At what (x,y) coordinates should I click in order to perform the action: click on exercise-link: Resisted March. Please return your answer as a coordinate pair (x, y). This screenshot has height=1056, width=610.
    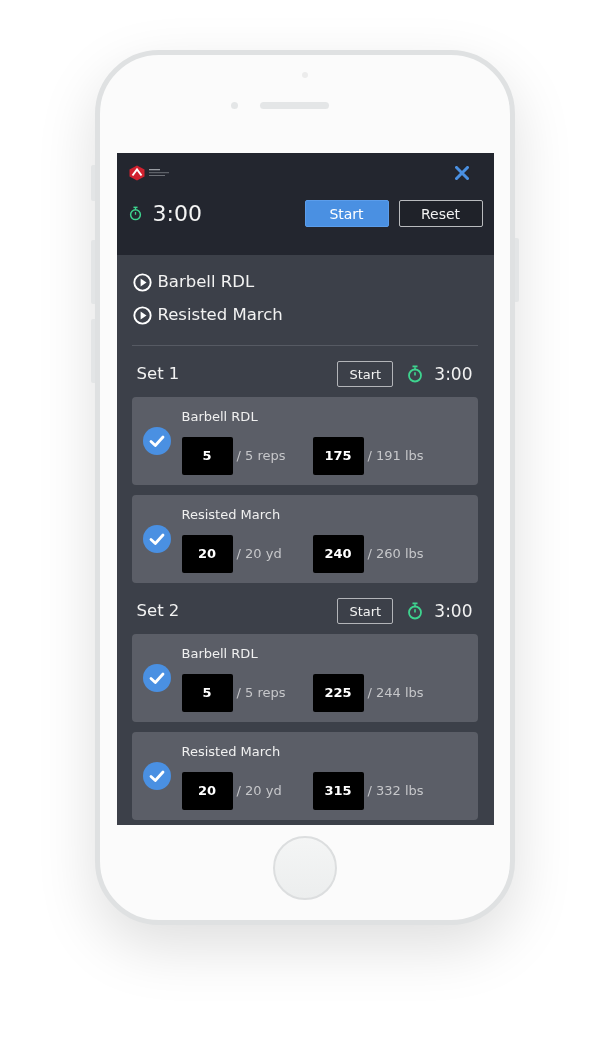
    Looking at the image, I should click on (220, 315).